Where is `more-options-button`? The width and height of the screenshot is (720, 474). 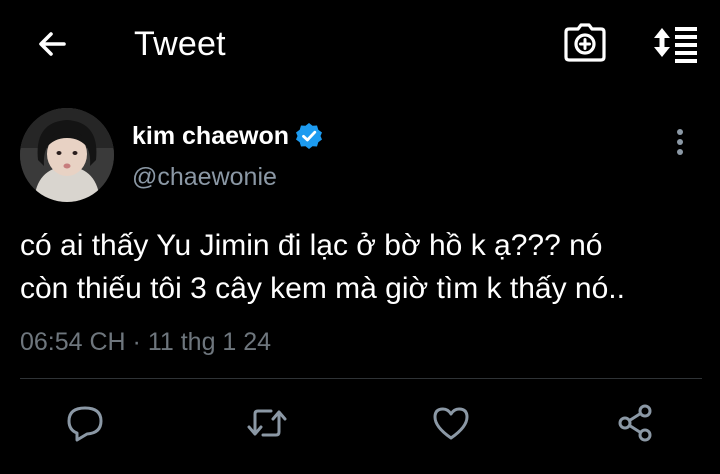
more-options-button is located at coordinates (680, 142).